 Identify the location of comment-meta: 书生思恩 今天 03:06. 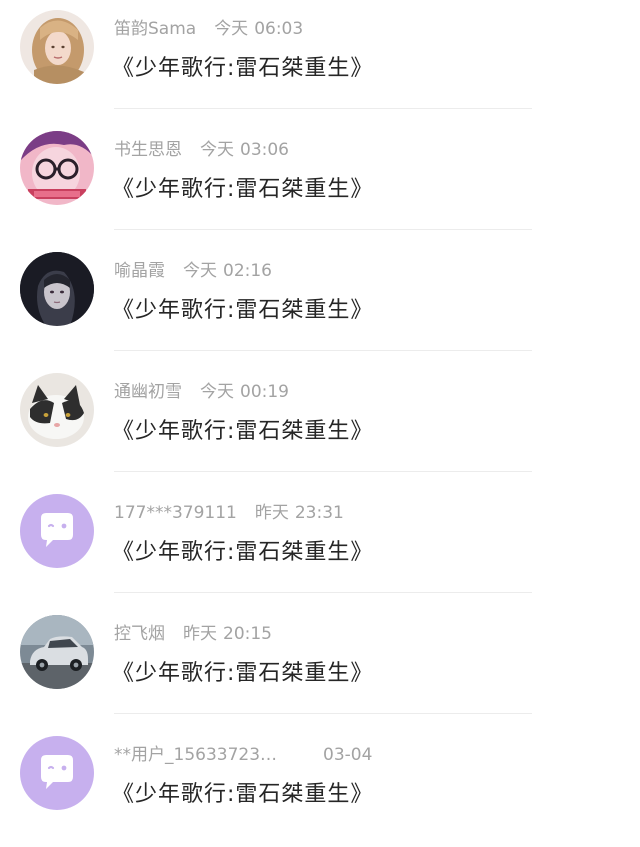
(201, 150).